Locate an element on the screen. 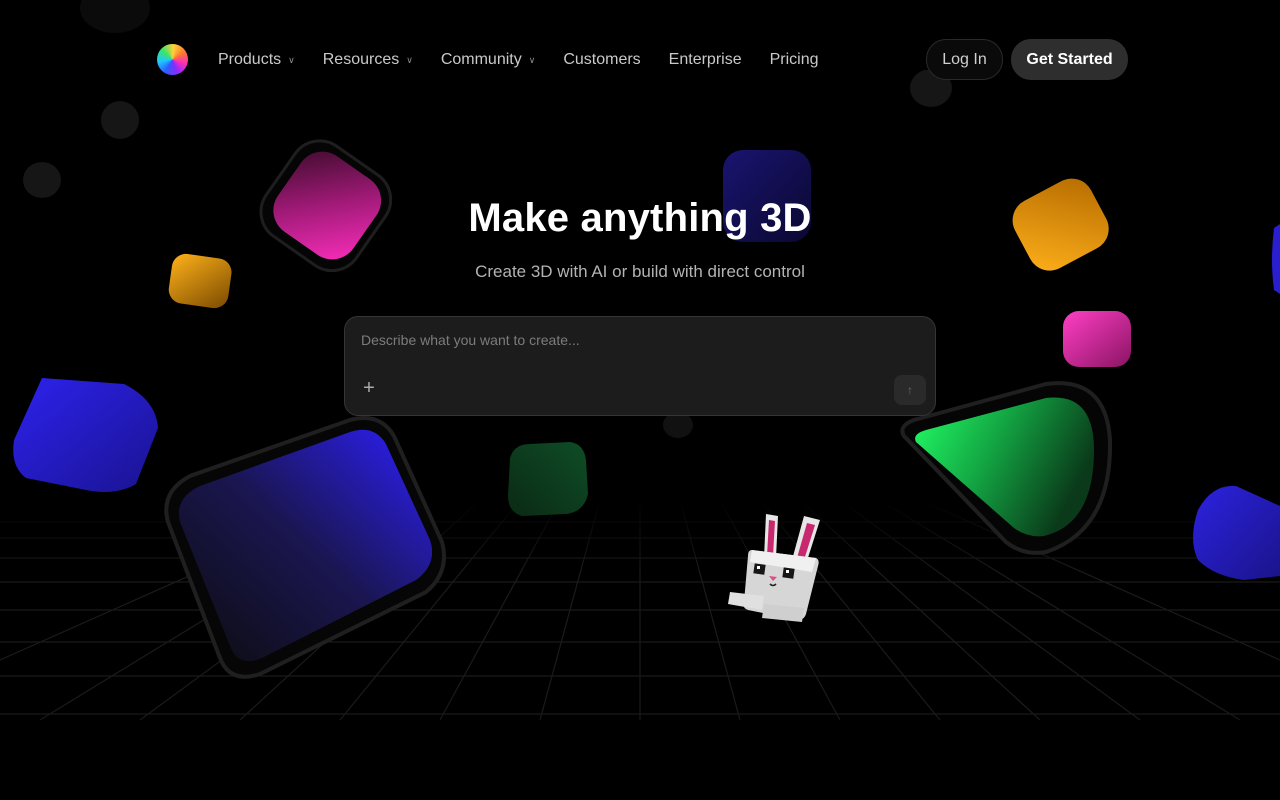 This screenshot has height=800, width=1280. nav-item-products: Products ∨ is located at coordinates (256, 60).